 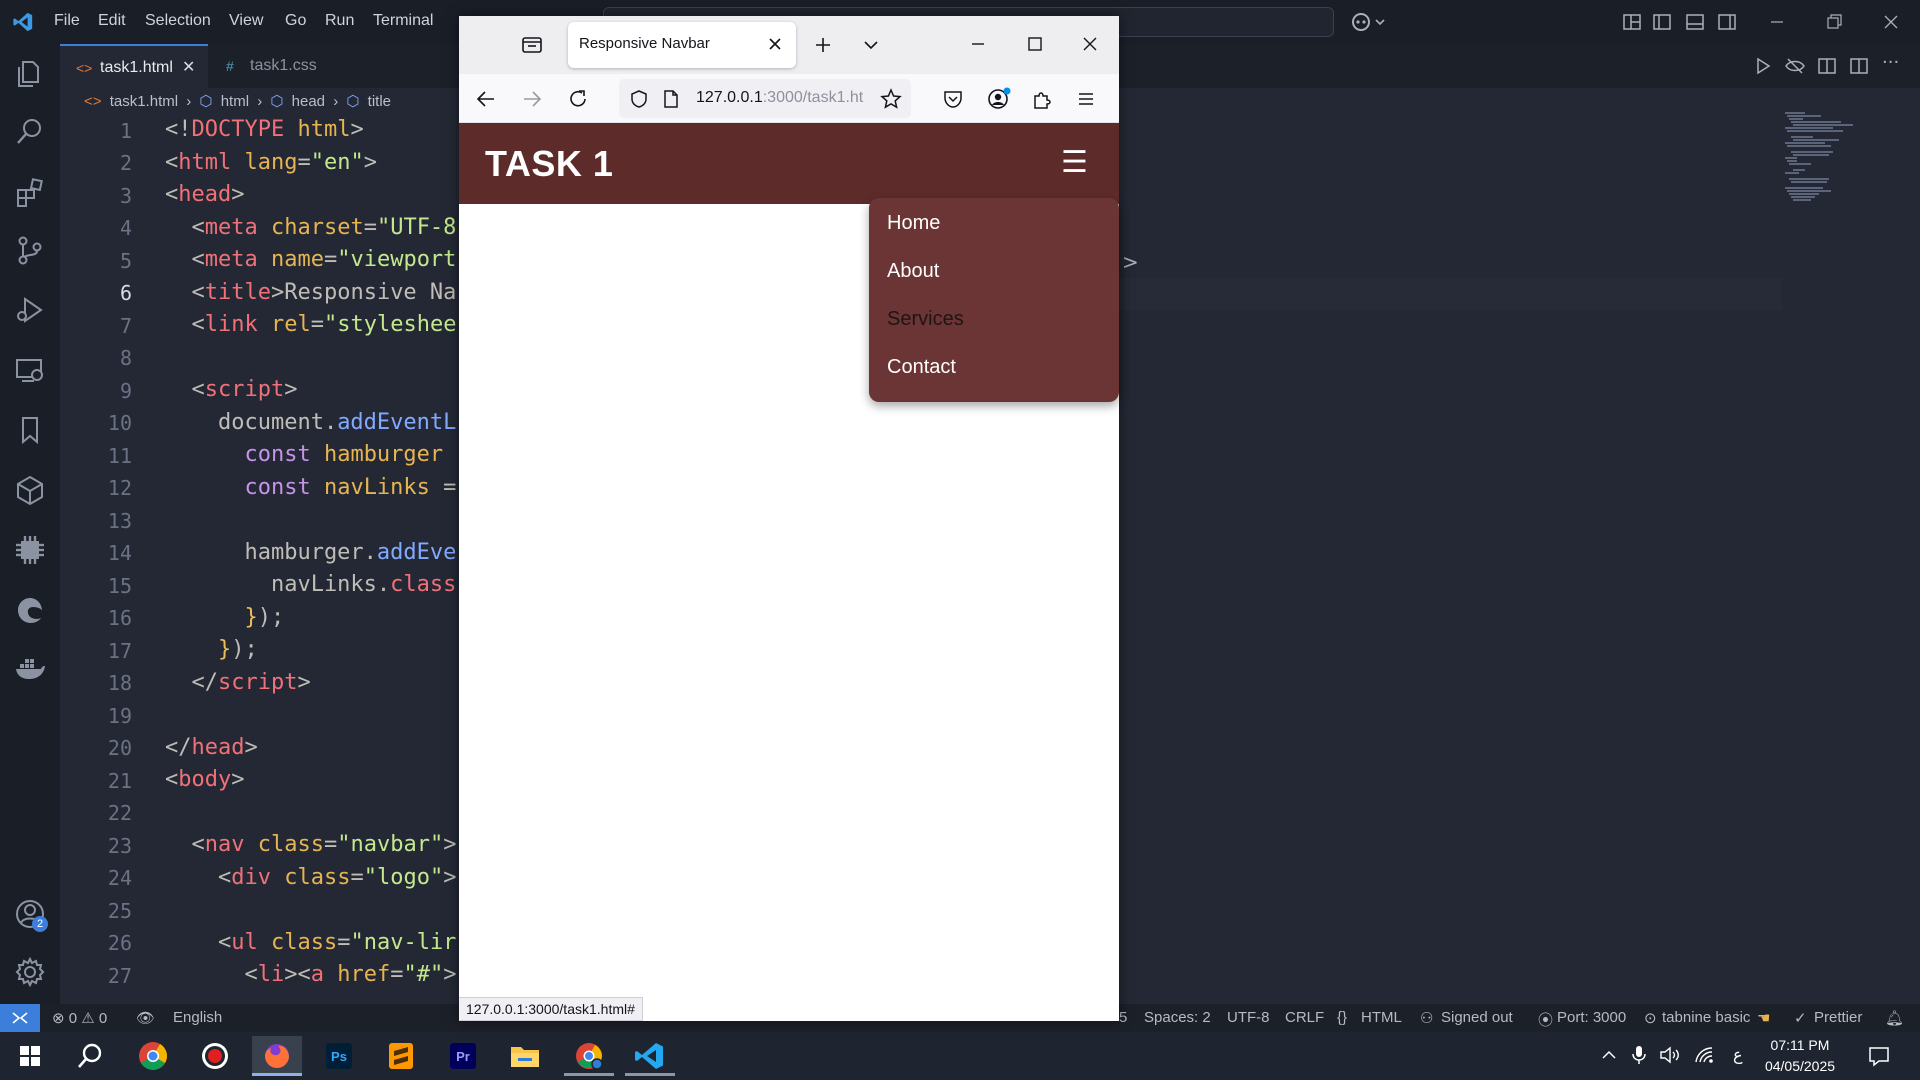 What do you see at coordinates (90, 1056) in the screenshot?
I see `taskbar-search-icon` at bounding box center [90, 1056].